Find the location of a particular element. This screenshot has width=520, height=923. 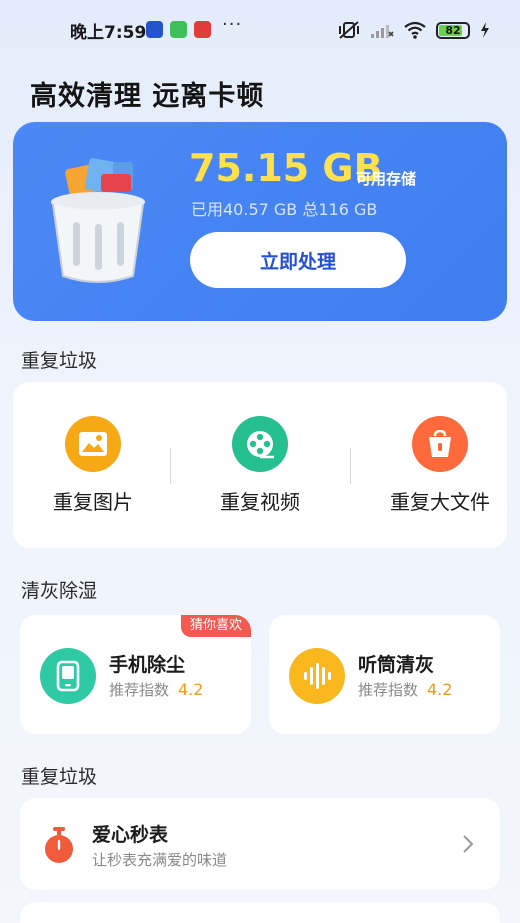

battery-icon: 82 is located at coordinates (453, 30).